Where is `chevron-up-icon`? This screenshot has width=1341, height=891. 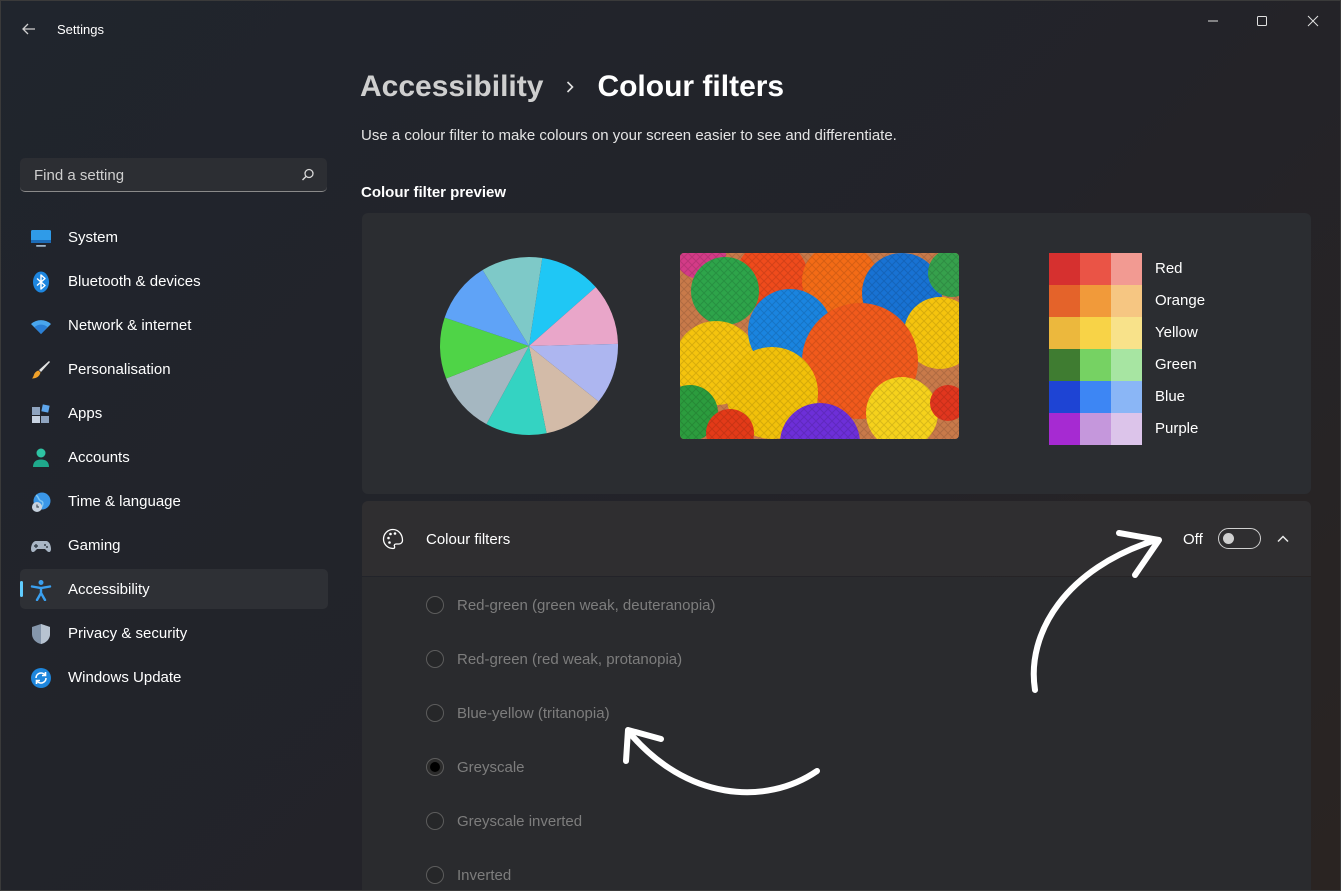 chevron-up-icon is located at coordinates (1283, 539).